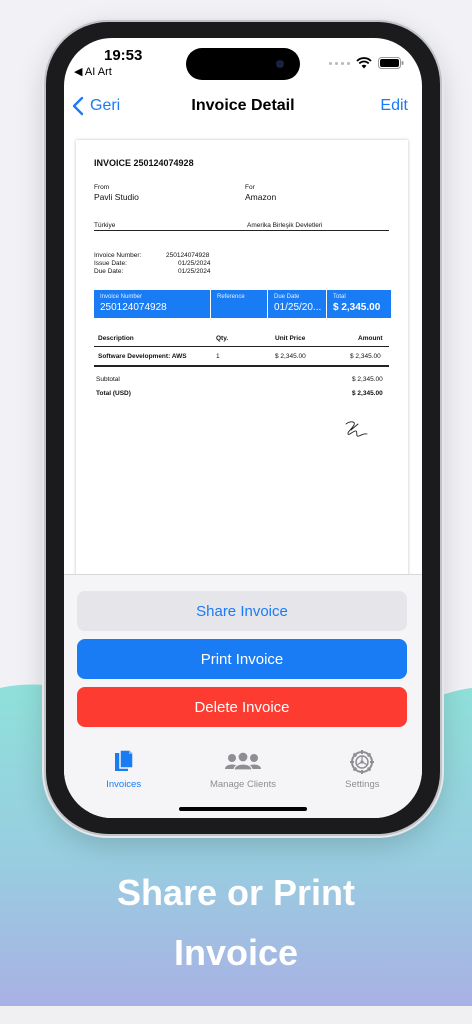  I want to click on dynamic-island, so click(243, 64).